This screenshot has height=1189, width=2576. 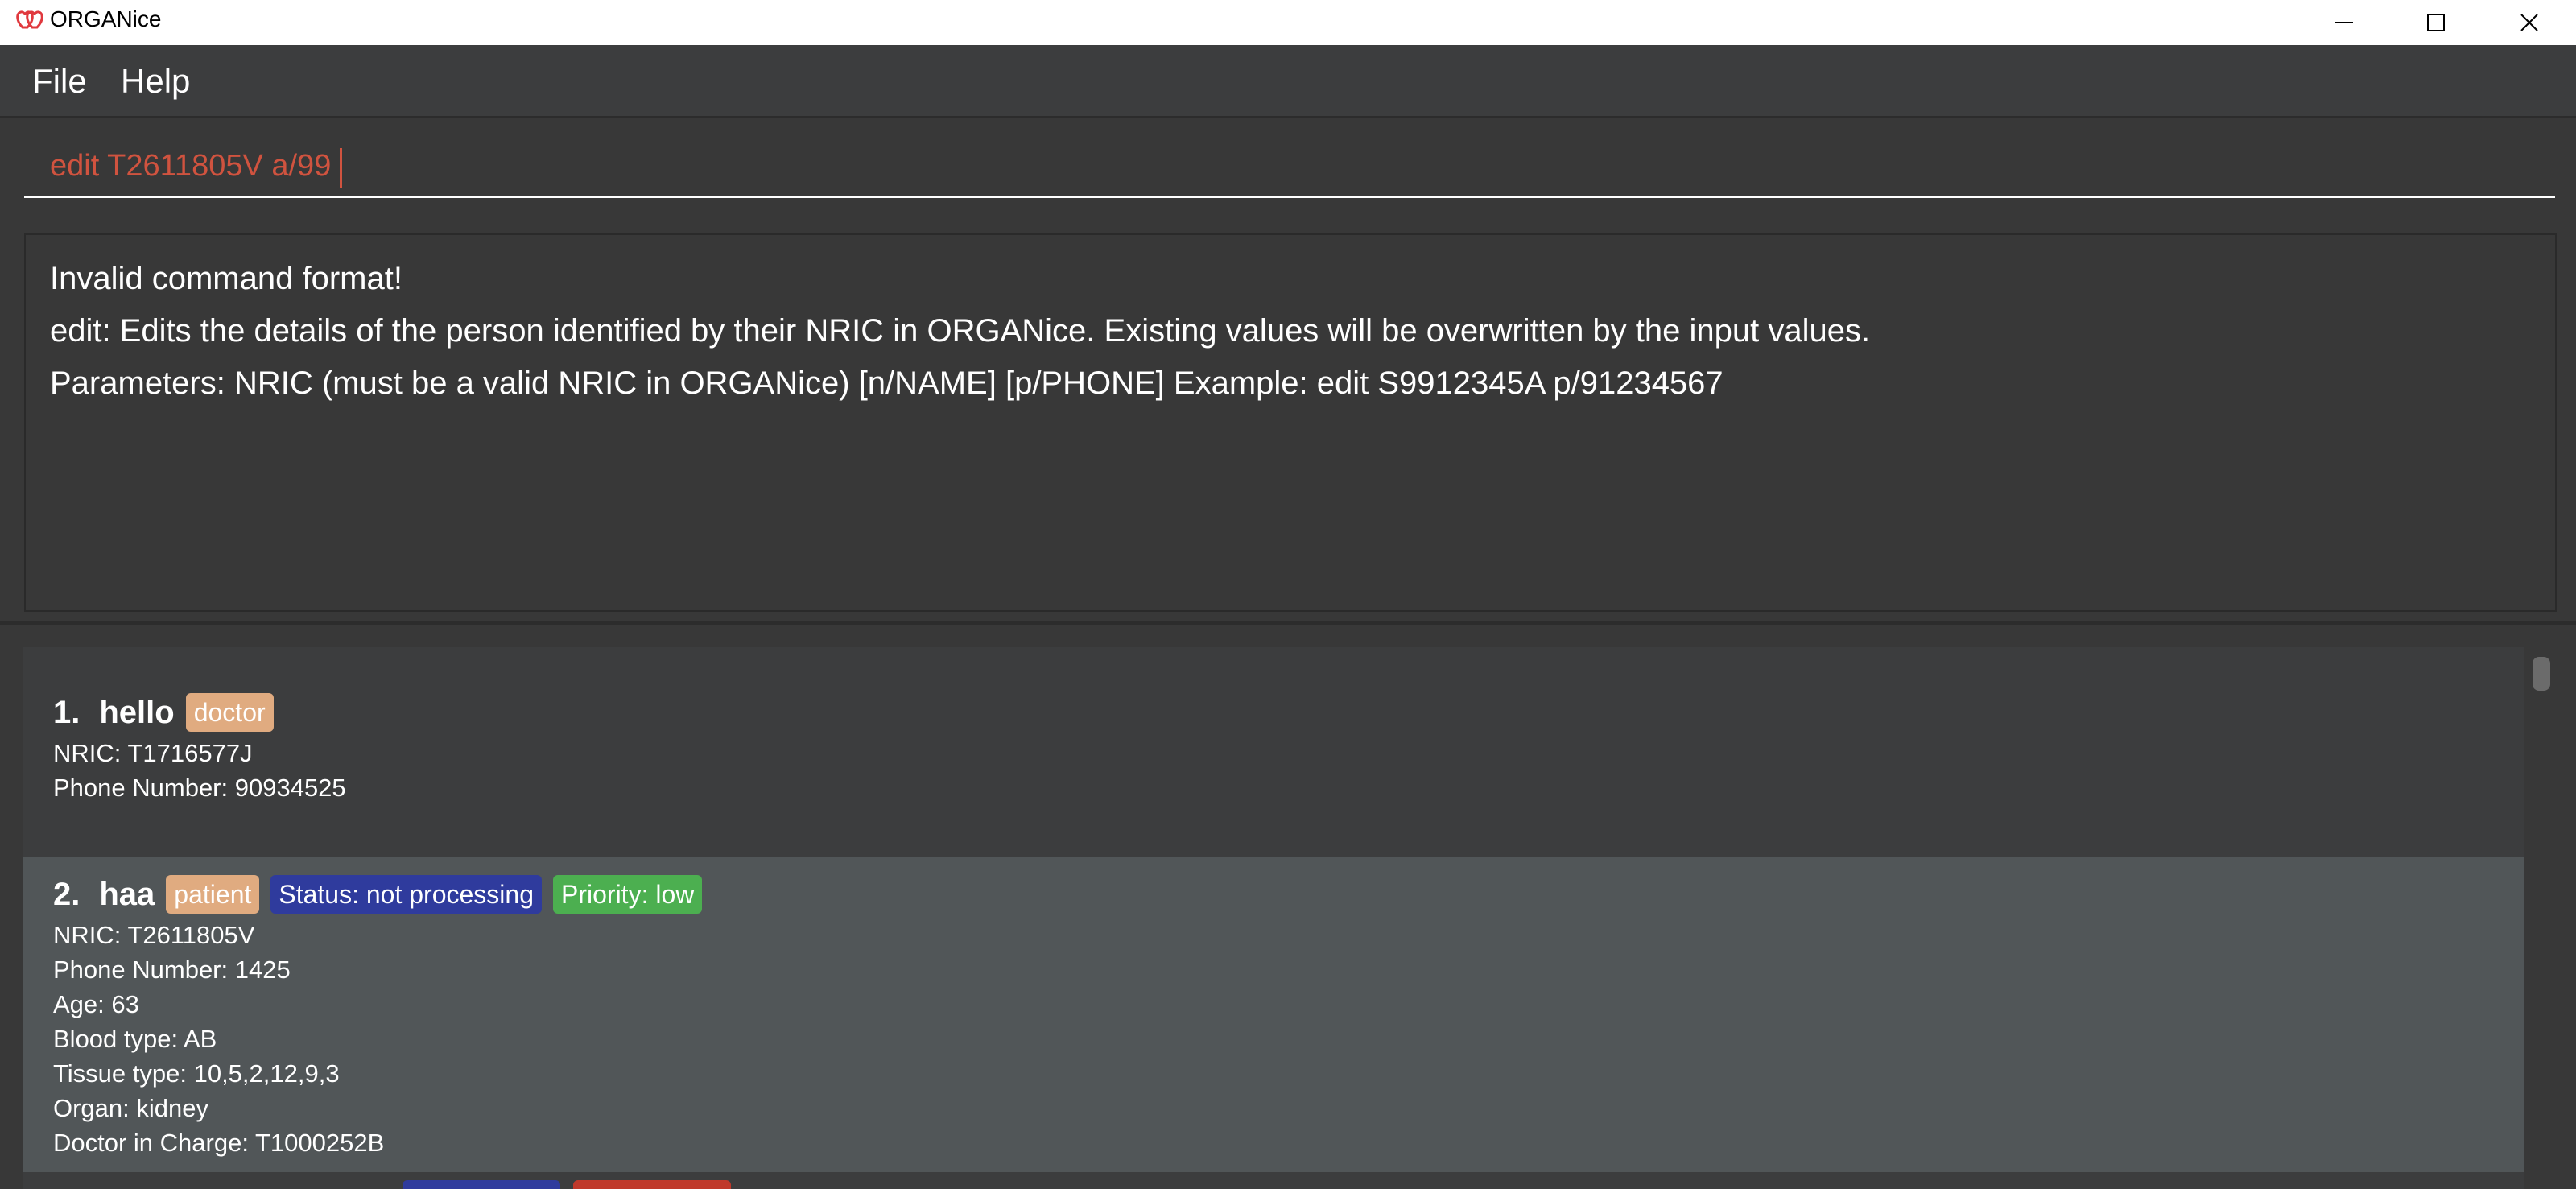 I want to click on menu-file: File, so click(x=59, y=81).